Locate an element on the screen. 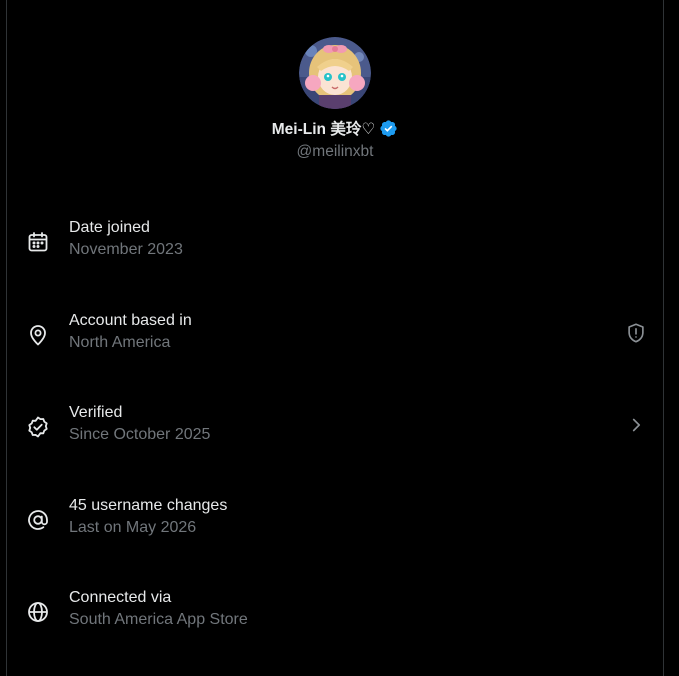 Image resolution: width=679 pixels, height=676 pixels. row-date-joined: Date joined November 2023 is located at coordinates (335, 249).